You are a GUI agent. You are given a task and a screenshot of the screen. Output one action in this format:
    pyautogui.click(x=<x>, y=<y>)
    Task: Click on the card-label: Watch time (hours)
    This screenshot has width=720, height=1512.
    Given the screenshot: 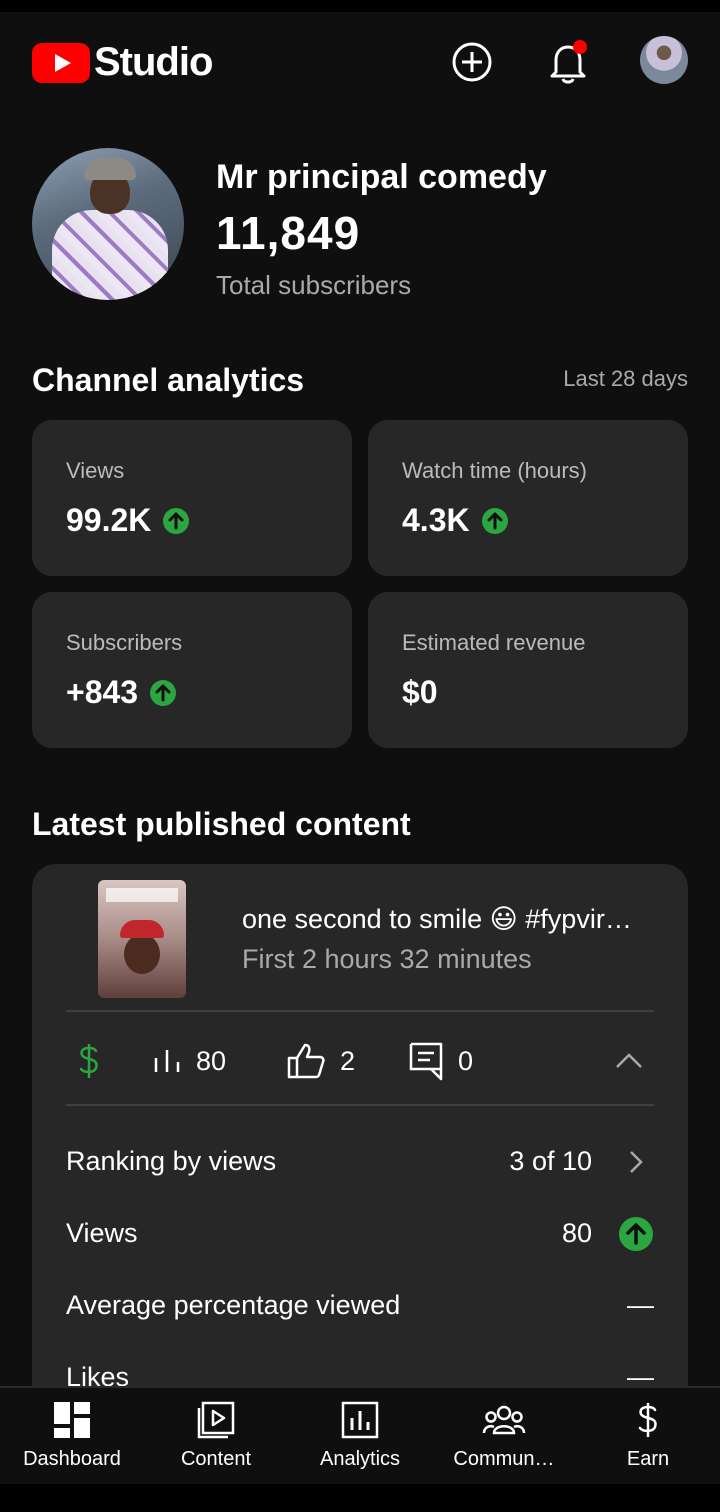 What is the action you would take?
    pyautogui.click(x=495, y=470)
    